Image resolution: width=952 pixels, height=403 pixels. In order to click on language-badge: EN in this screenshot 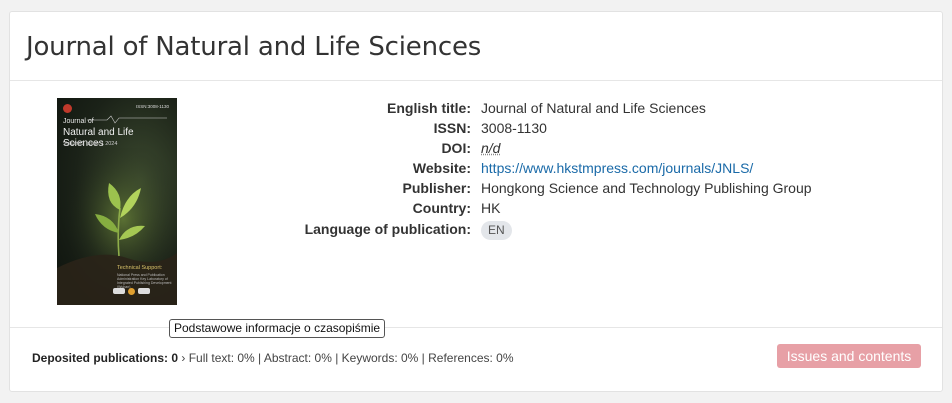, I will do `click(496, 230)`.